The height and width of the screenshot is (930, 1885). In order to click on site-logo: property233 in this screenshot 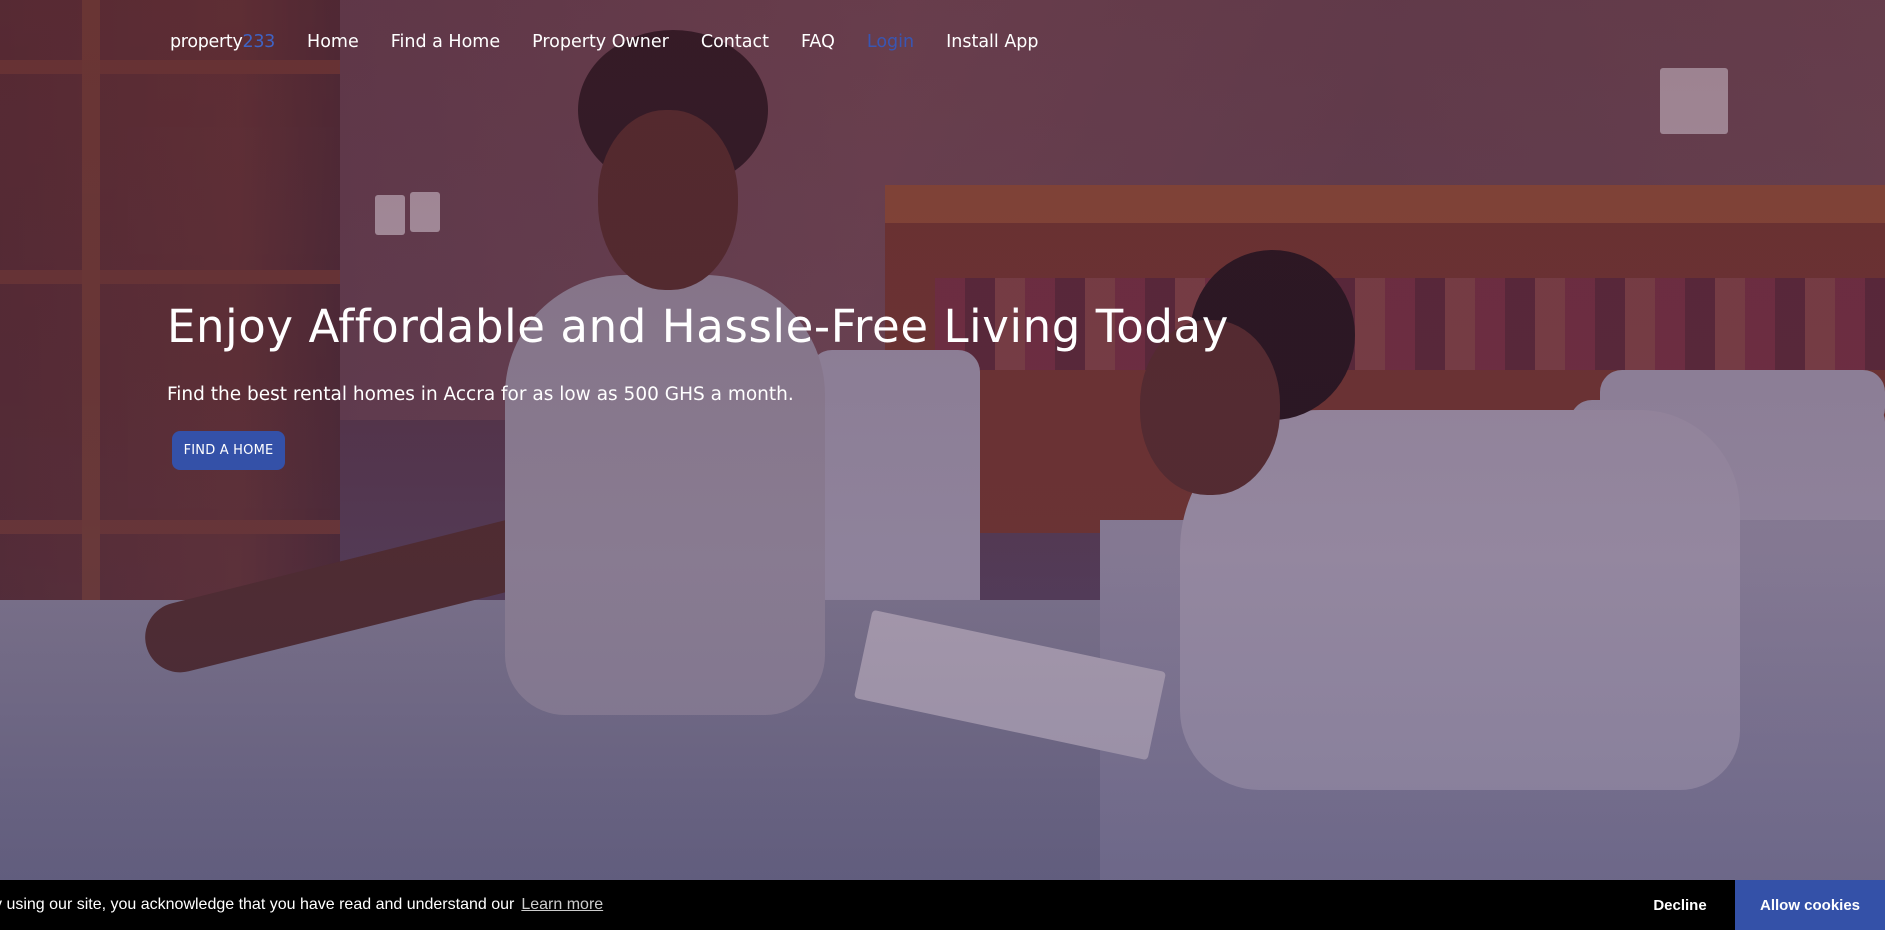, I will do `click(222, 42)`.